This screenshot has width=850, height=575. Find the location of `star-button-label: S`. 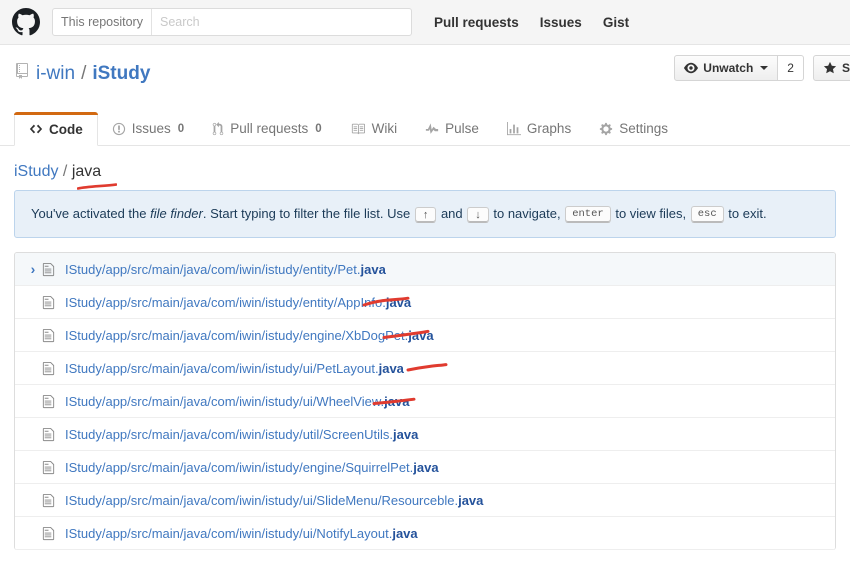

star-button-label: S is located at coordinates (845, 68).